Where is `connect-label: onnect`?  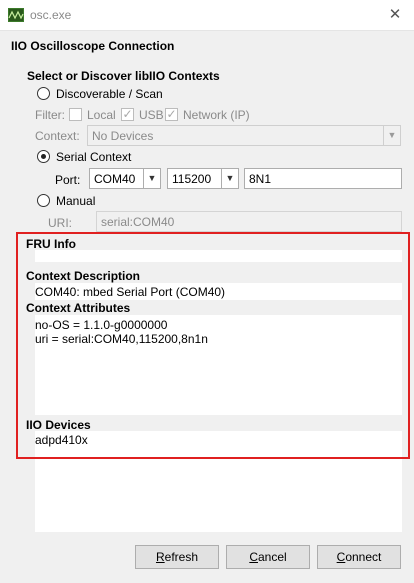 connect-label: onnect is located at coordinates (363, 557).